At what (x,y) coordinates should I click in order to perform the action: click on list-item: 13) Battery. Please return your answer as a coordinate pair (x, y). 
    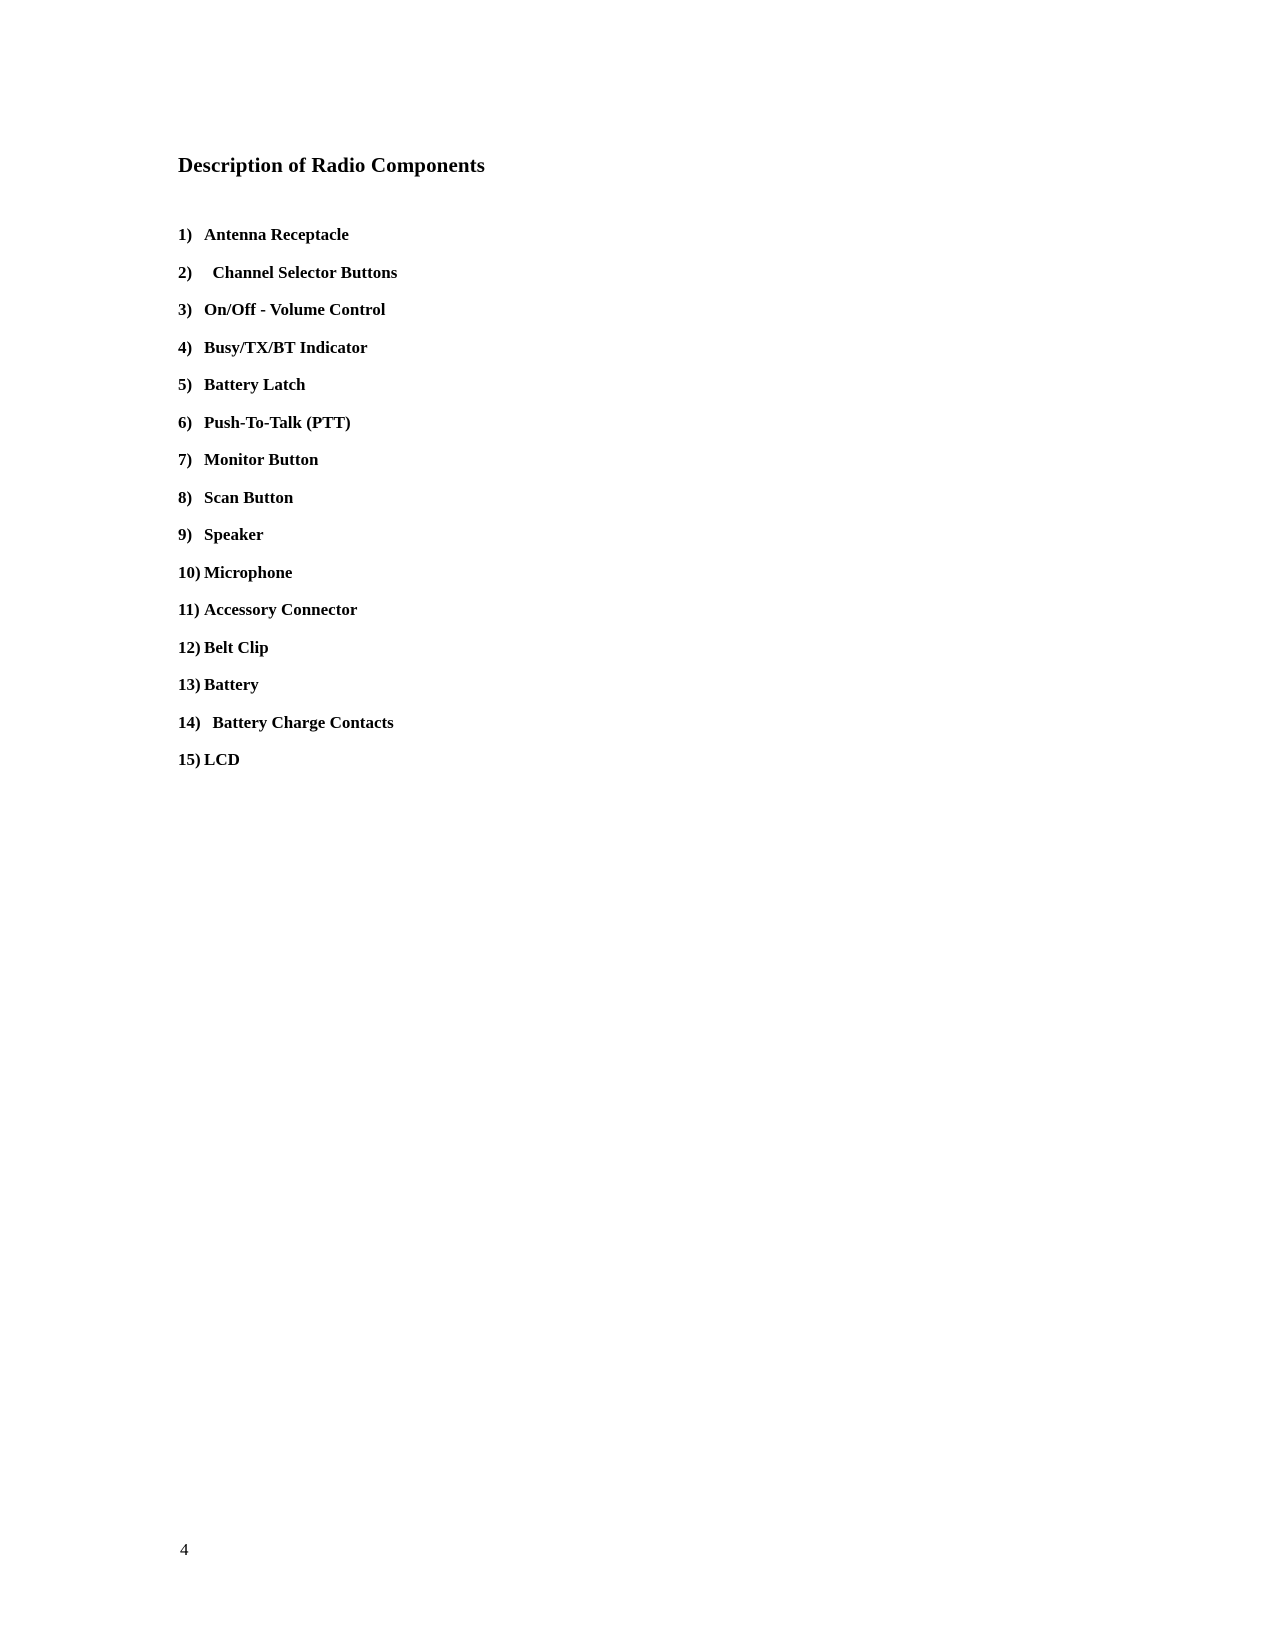
    Looking at the image, I should click on (638, 685).